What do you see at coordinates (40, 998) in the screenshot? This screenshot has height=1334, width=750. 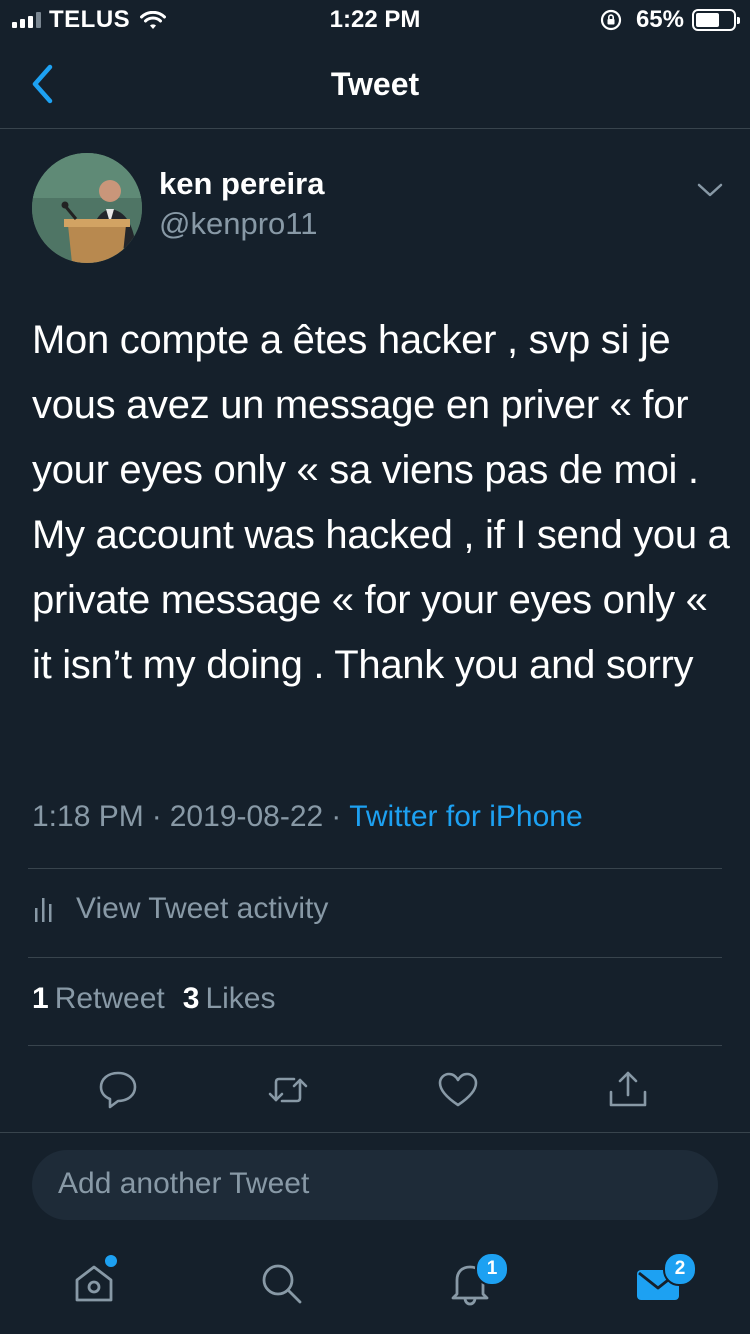 I see `retweet-count: 1` at bounding box center [40, 998].